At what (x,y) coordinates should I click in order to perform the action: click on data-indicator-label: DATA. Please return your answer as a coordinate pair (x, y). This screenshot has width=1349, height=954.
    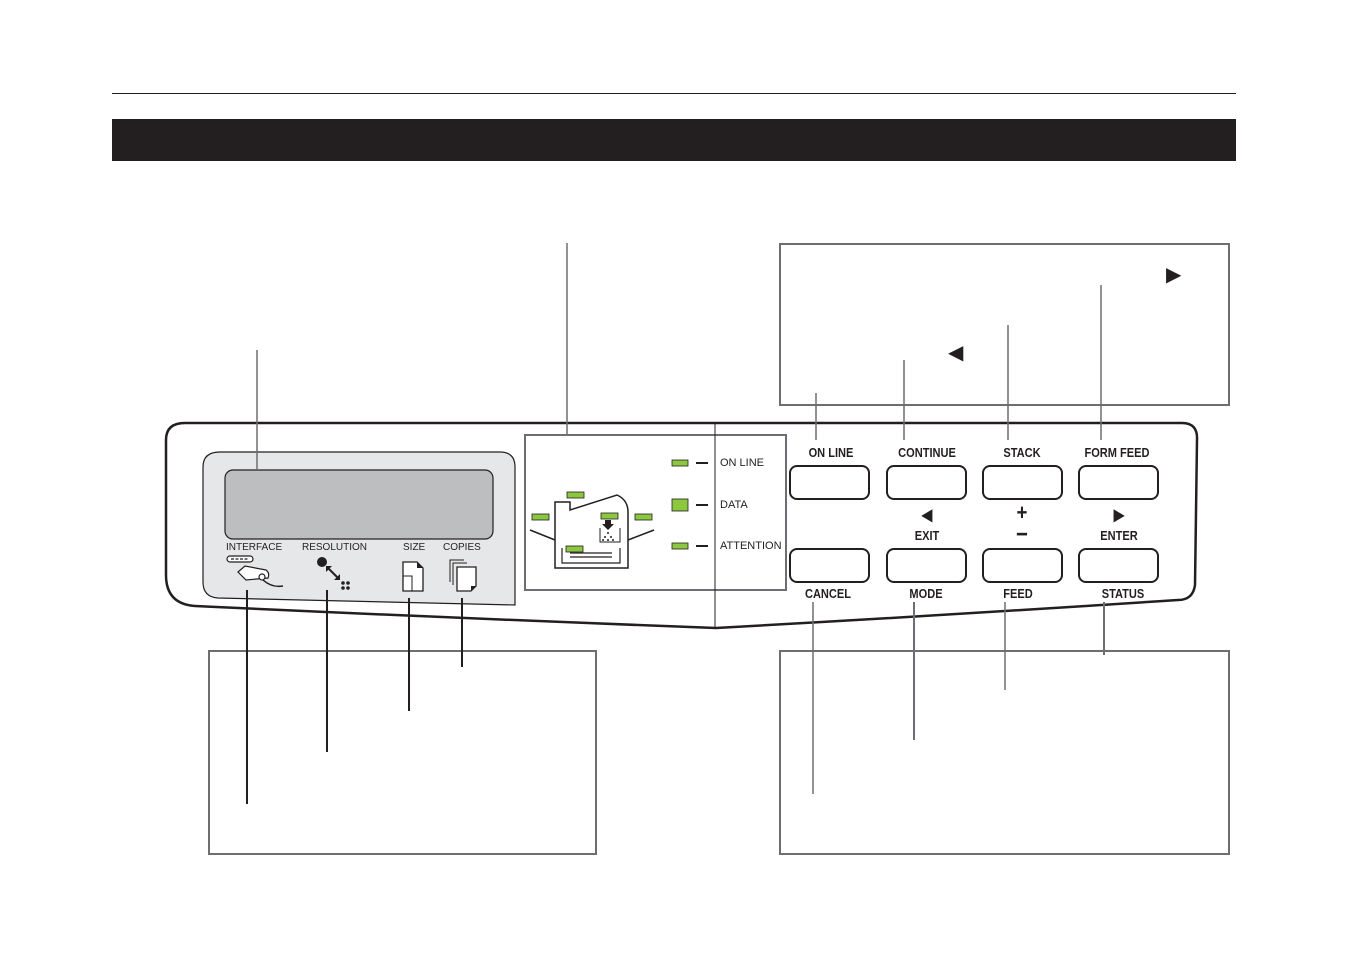
    Looking at the image, I should click on (734, 505).